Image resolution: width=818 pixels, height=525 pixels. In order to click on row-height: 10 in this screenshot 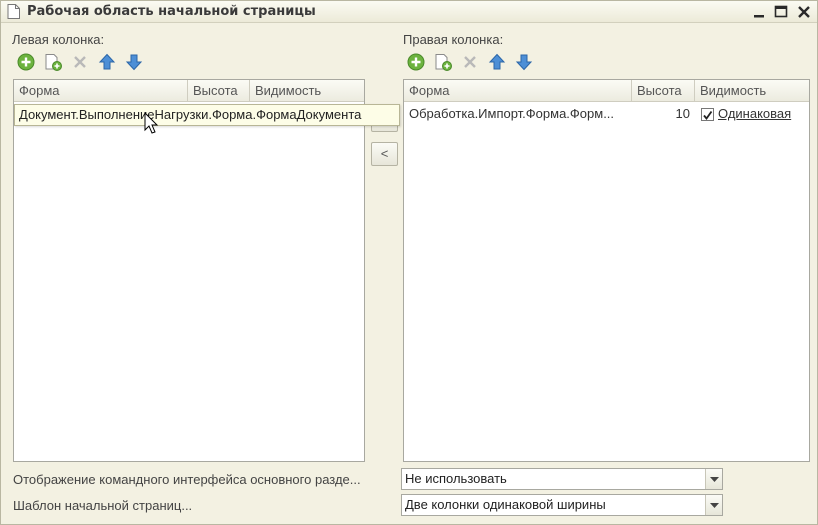, I will do `click(682, 113)`.